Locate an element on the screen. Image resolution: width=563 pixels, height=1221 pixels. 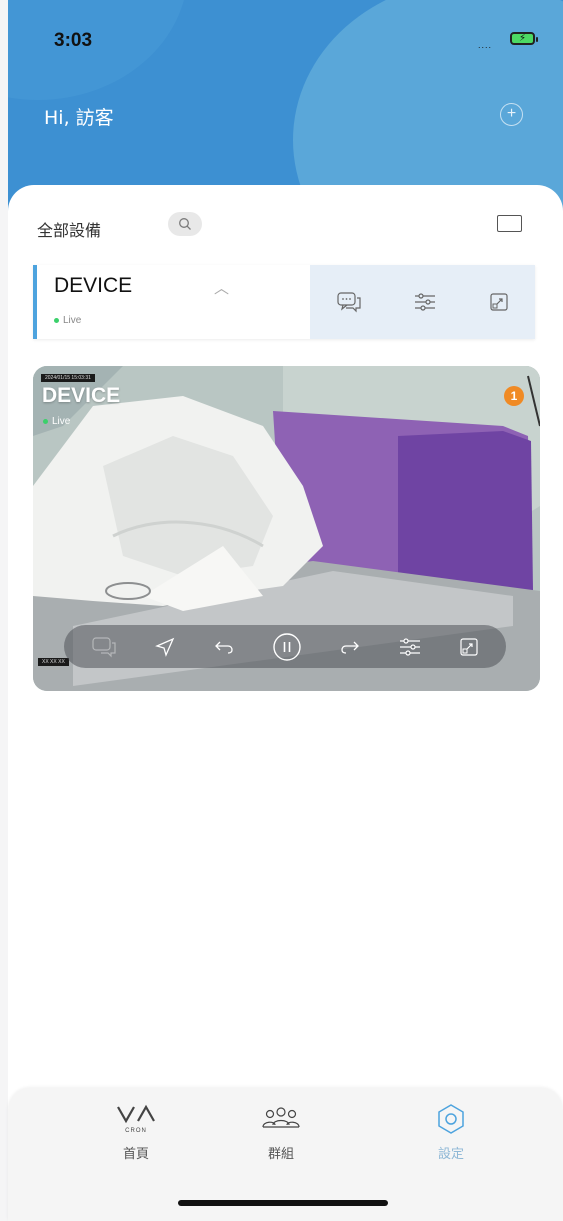
device-toolbar is located at coordinates (422, 302).